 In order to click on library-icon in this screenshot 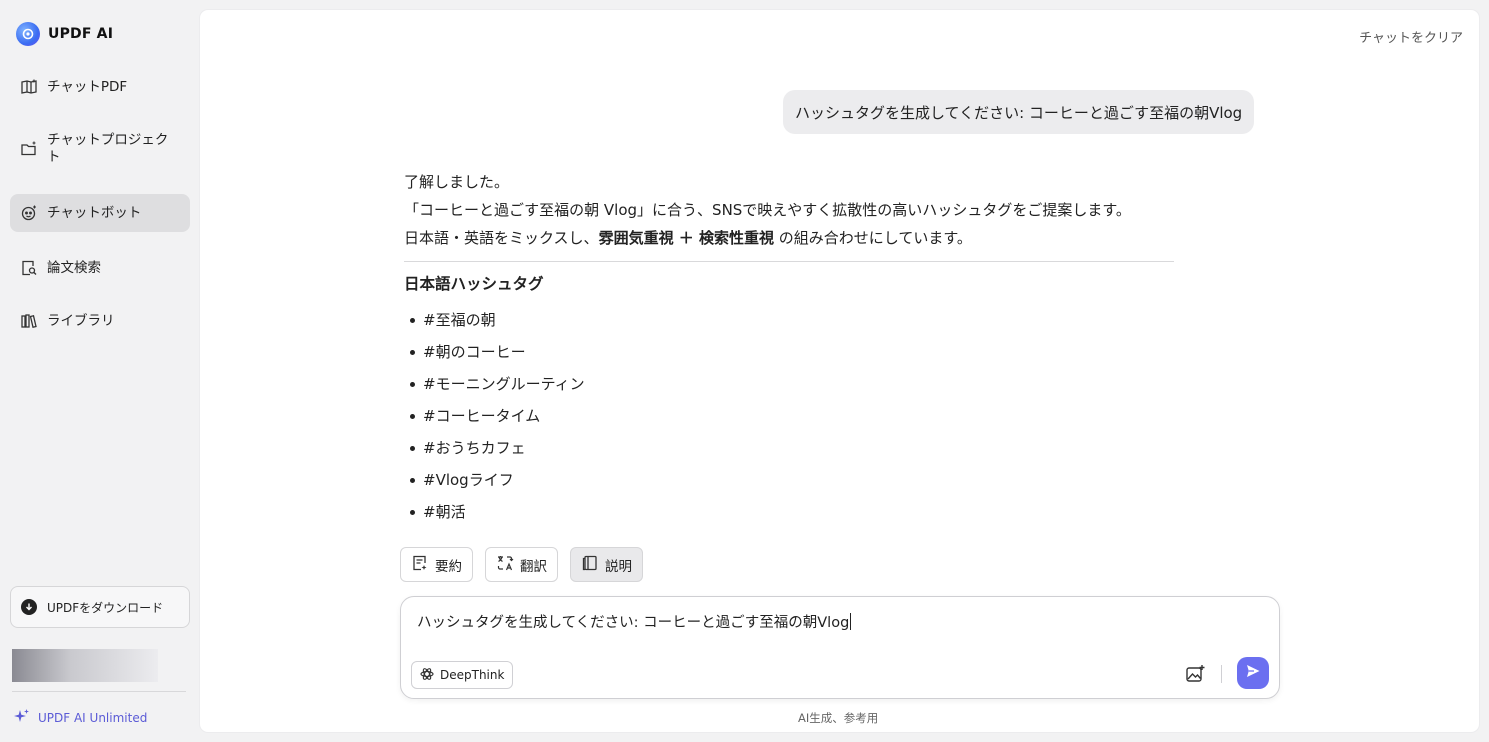, I will do `click(29, 321)`.